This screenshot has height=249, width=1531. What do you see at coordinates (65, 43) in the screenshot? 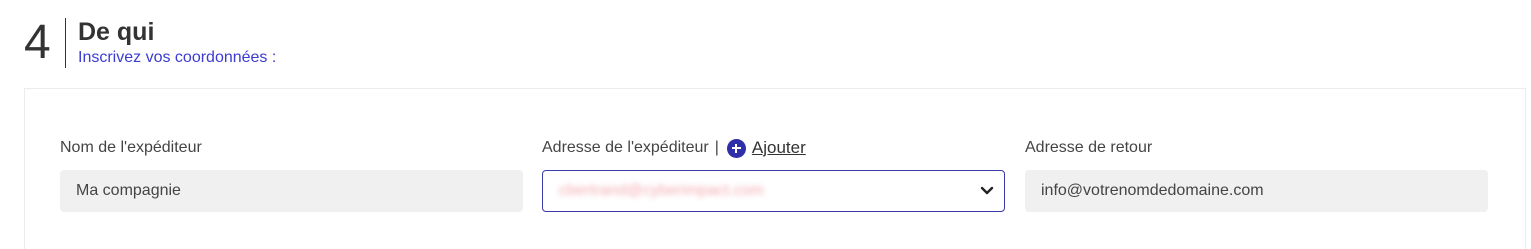
I see `step-divider` at bounding box center [65, 43].